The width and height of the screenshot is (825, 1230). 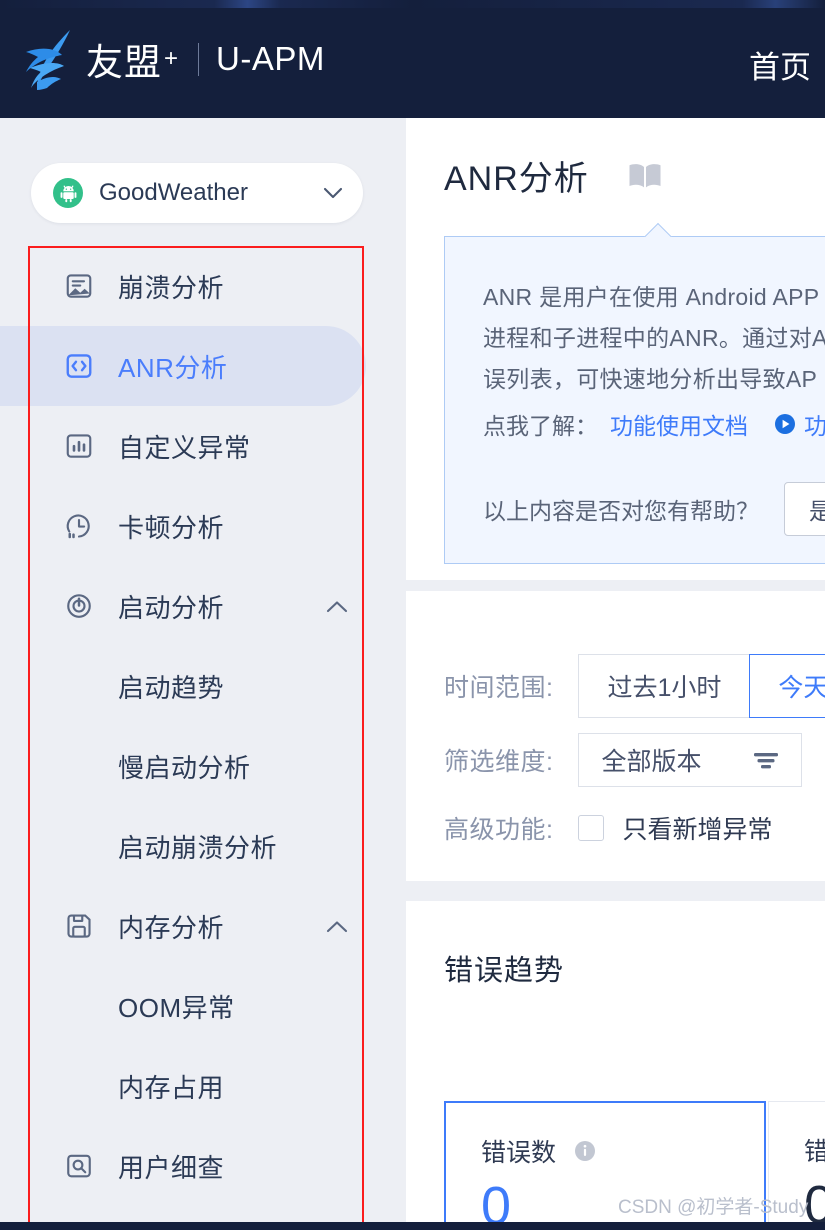 I want to click on chevron-down-icon, so click(x=333, y=193).